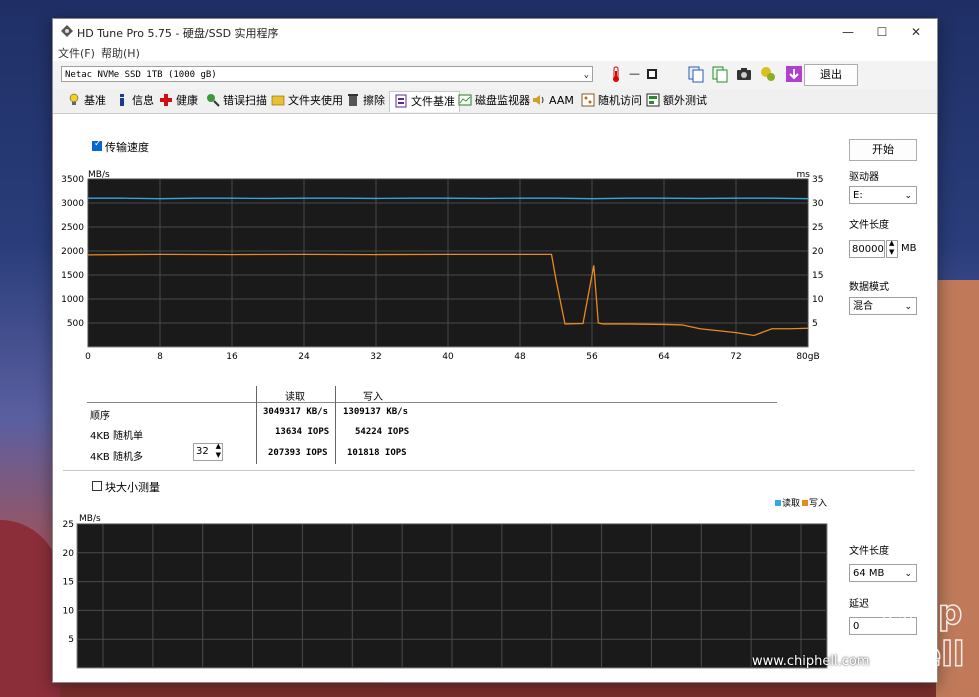 This screenshot has height=697, width=979. Describe the element at coordinates (922, 613) in the screenshot. I see `svg-text: chip` at that location.